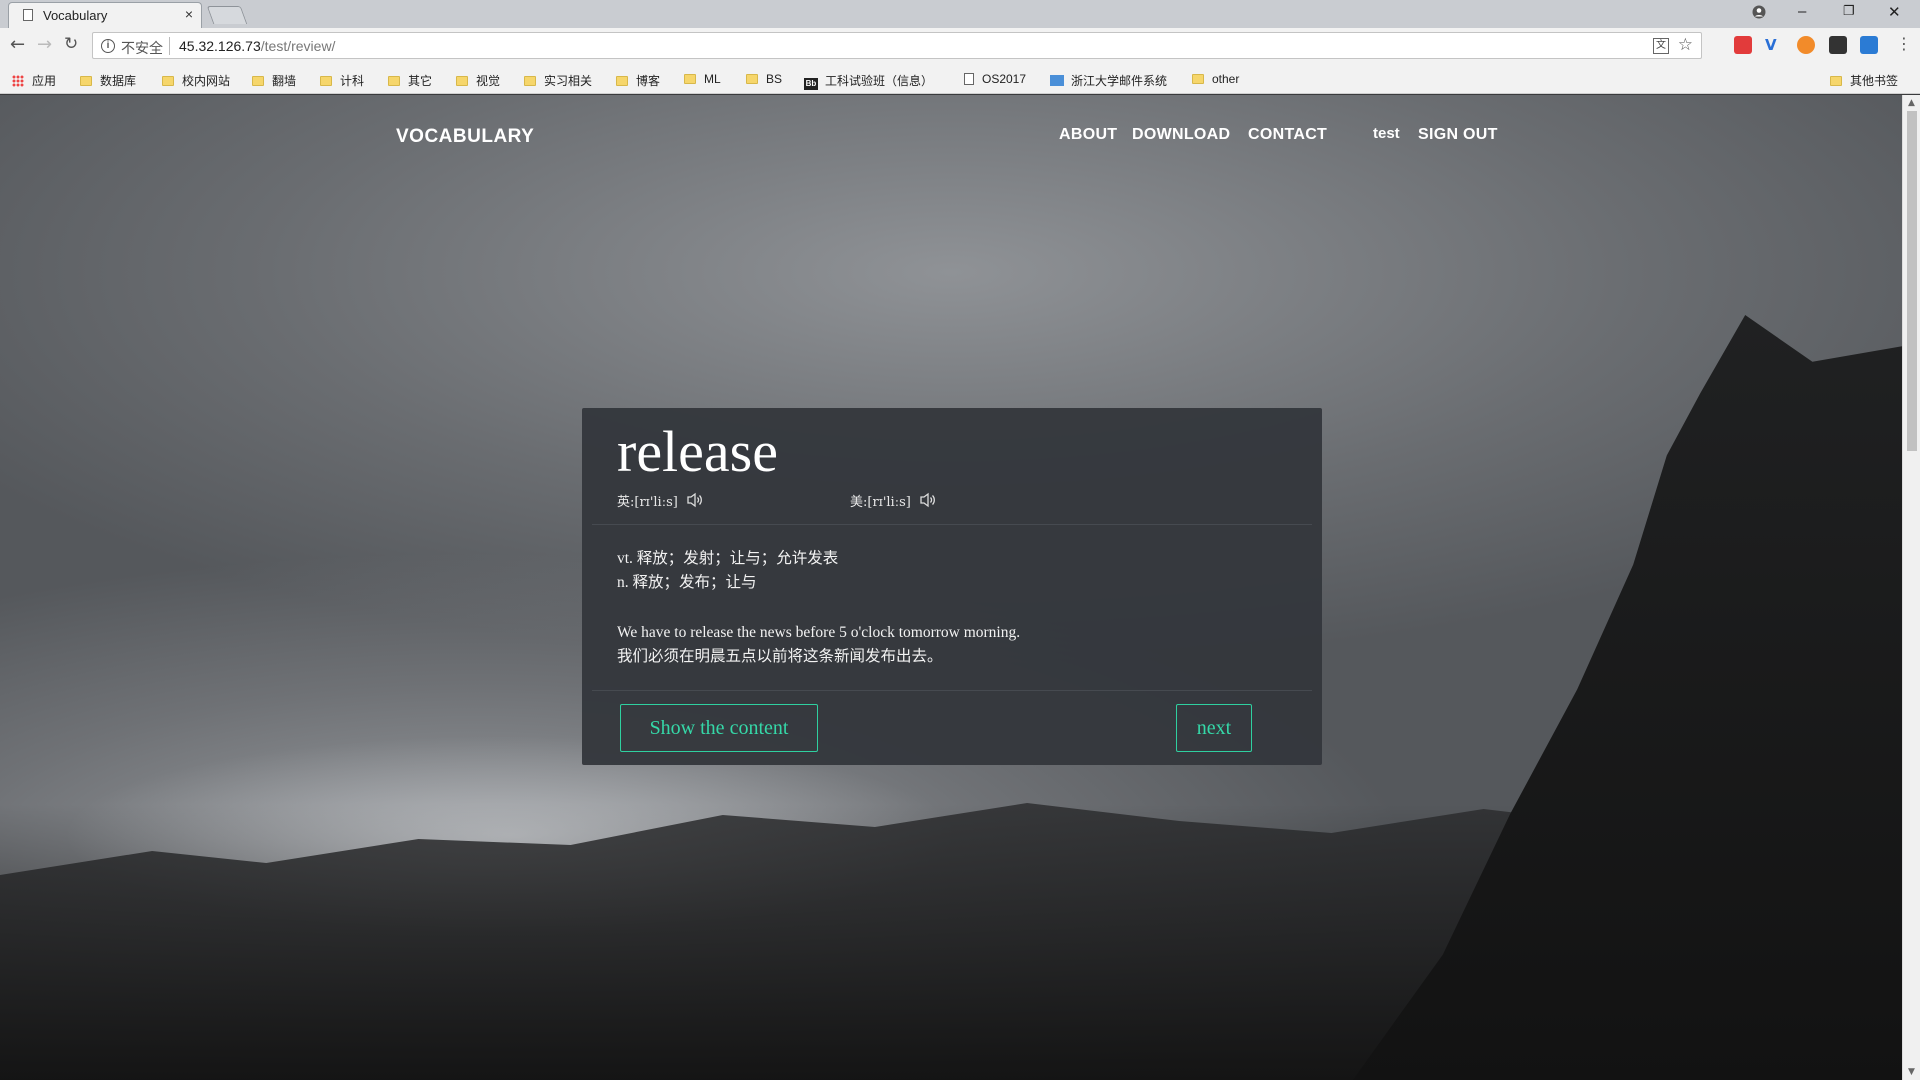 This screenshot has height=1080, width=1920. What do you see at coordinates (420, 81) in the screenshot?
I see `bookmark-label: 其它` at bounding box center [420, 81].